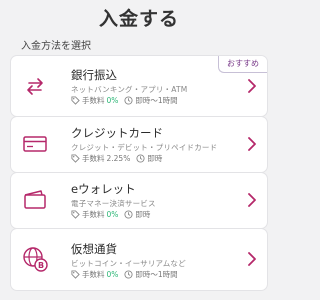 The image size is (320, 300). What do you see at coordinates (56, 46) in the screenshot?
I see `section-label: 入金方法を選択` at bounding box center [56, 46].